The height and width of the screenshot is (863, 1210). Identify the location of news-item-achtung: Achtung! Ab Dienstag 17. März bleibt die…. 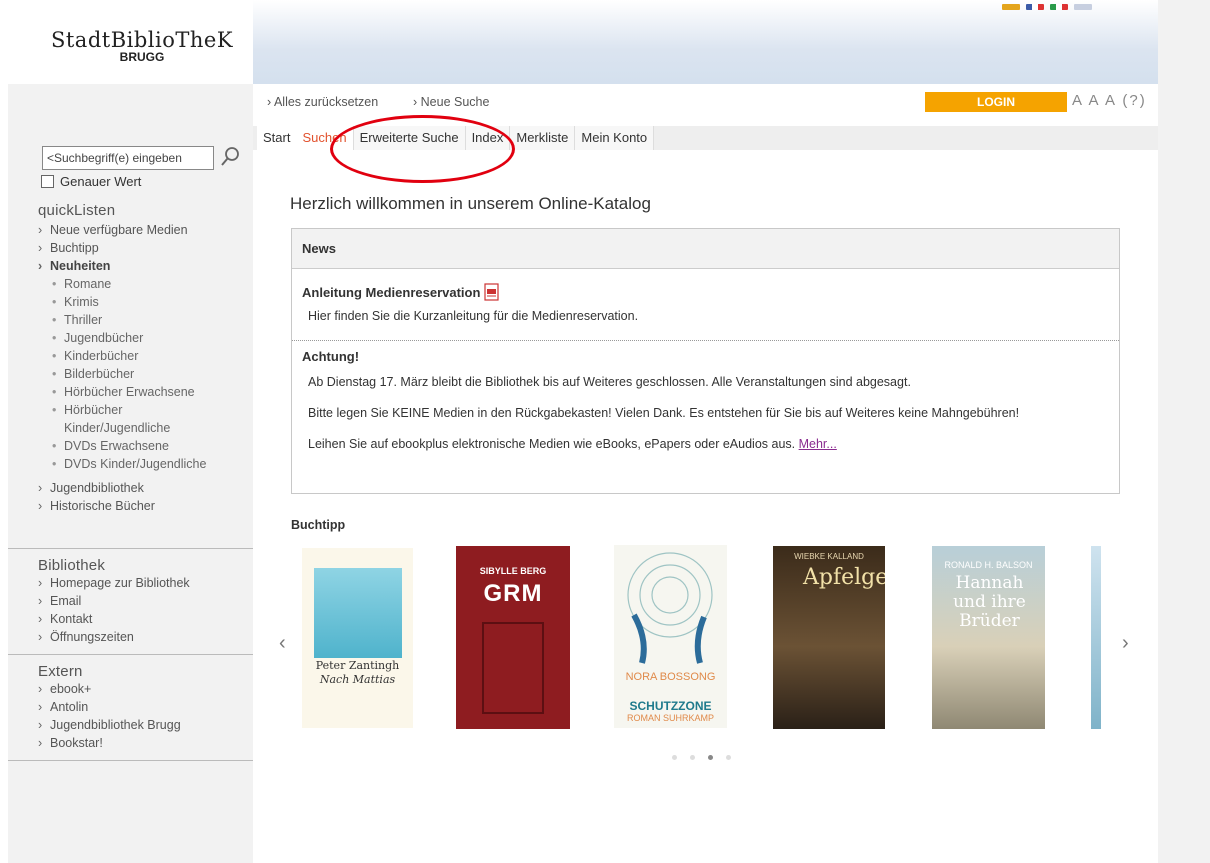
(705, 396).